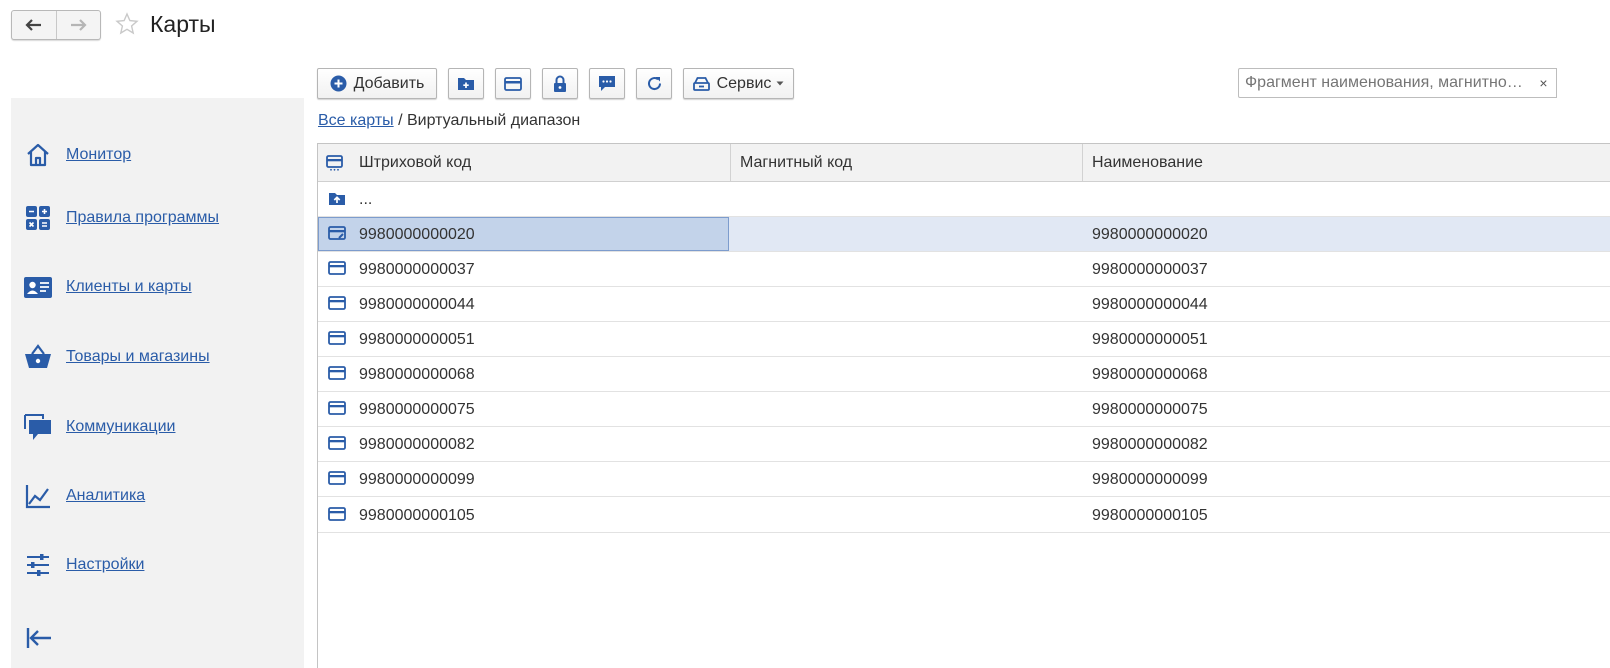  I want to click on barcode-cell: 9980000000068, so click(417, 374).